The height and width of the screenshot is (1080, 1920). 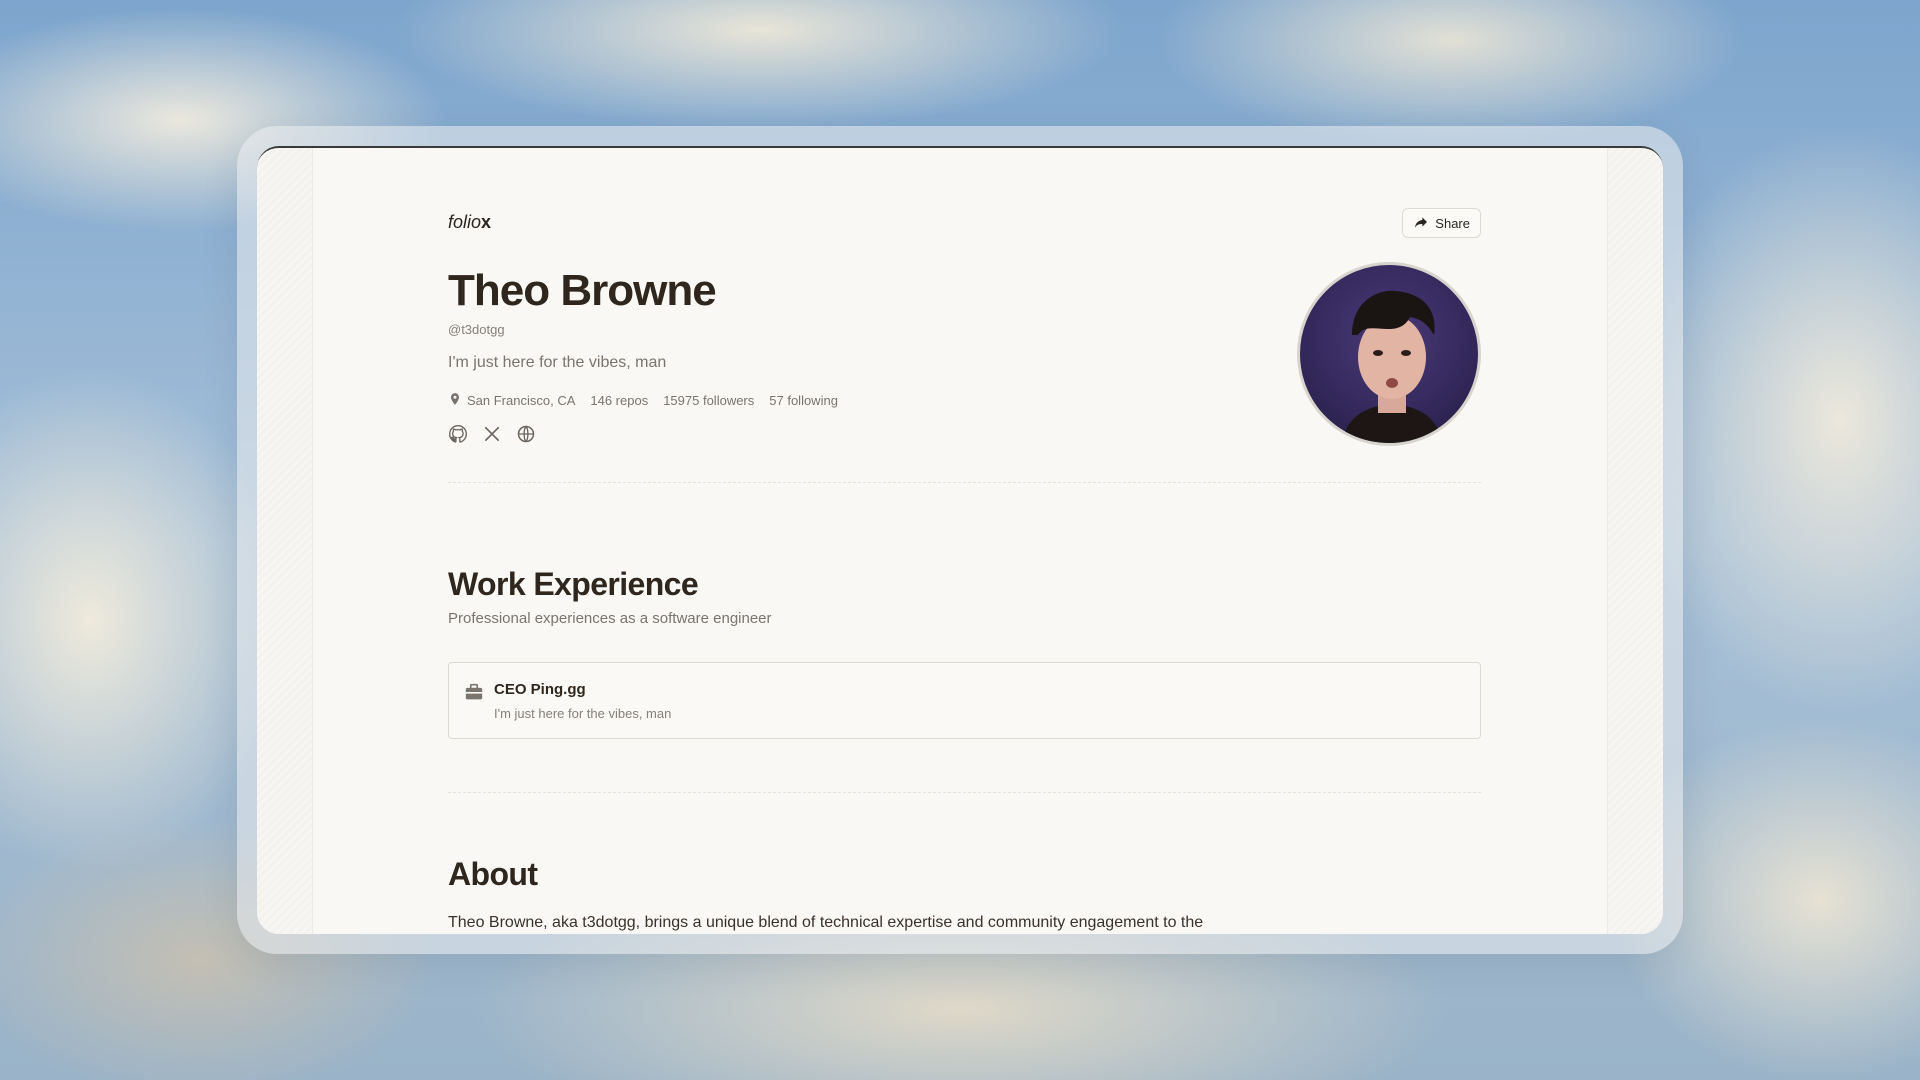 What do you see at coordinates (709, 400) in the screenshot?
I see `followers-count: 15975 followers` at bounding box center [709, 400].